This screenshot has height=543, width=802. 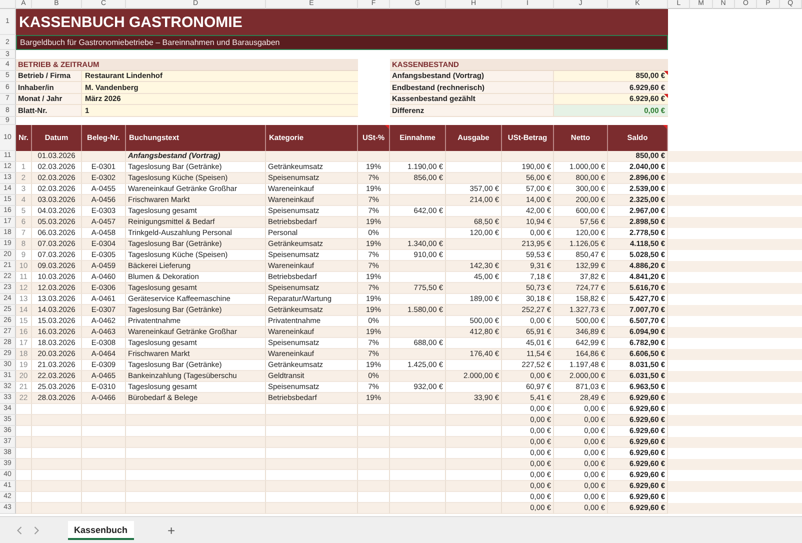 I want to click on chevron-left-icon, so click(x=19, y=530).